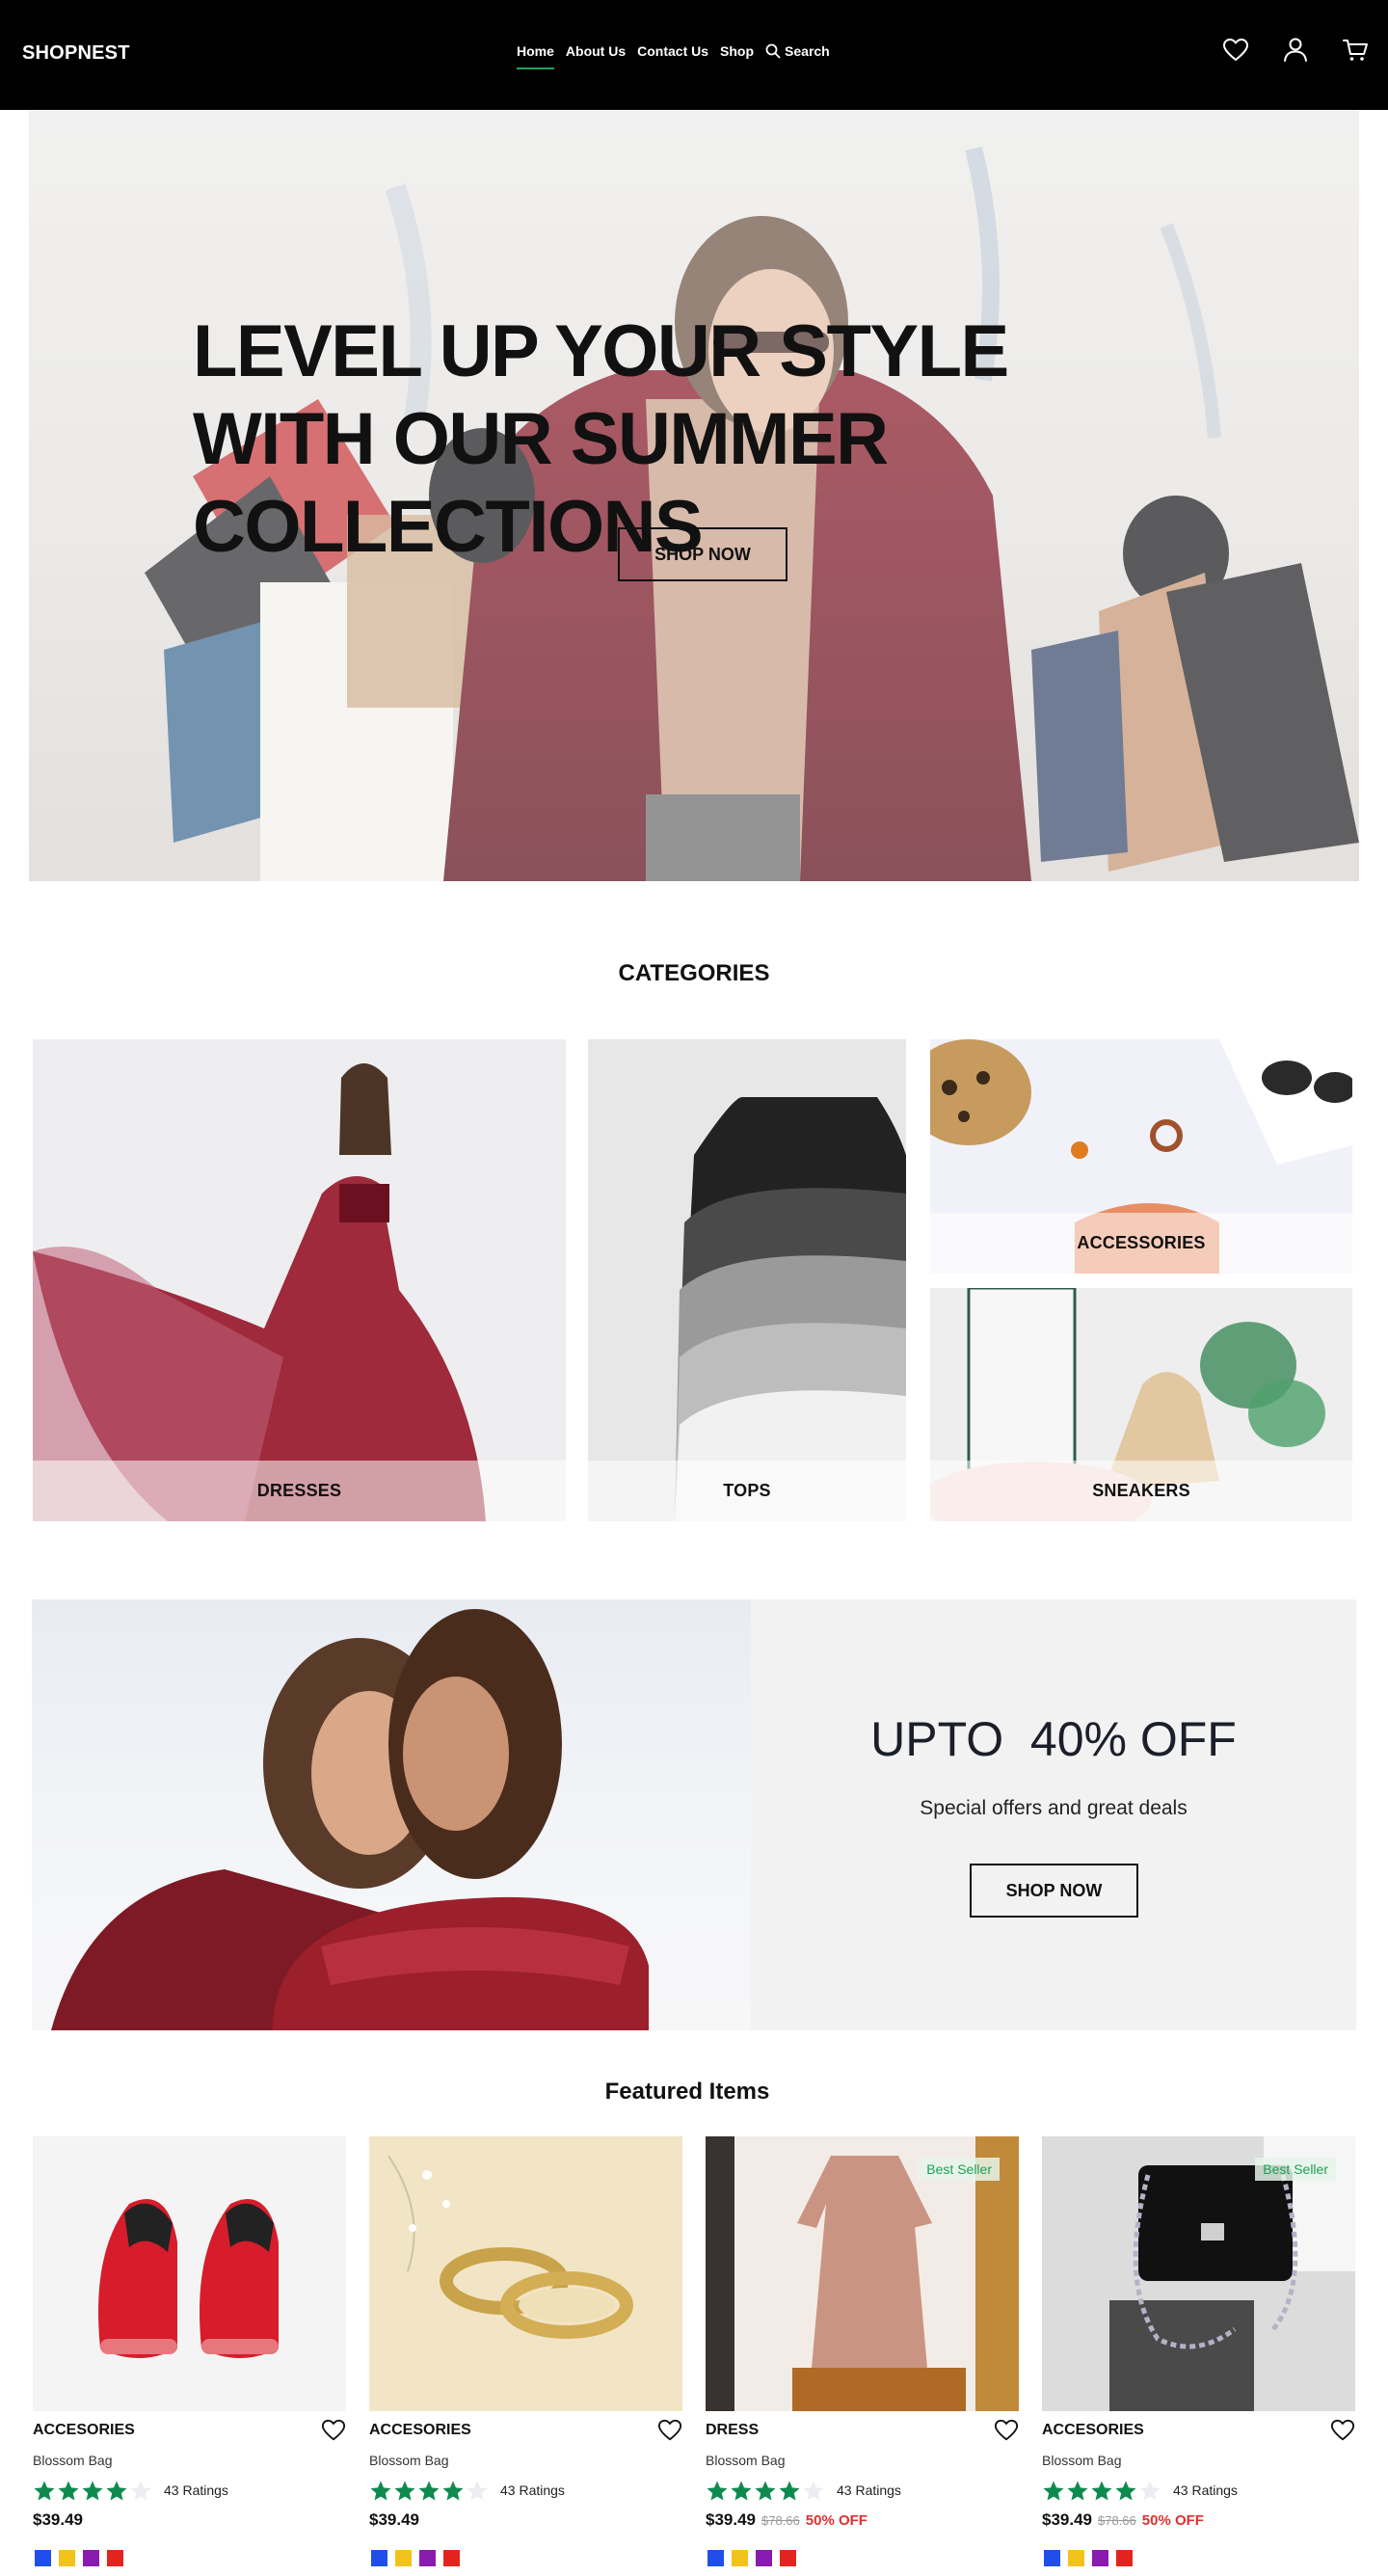  I want to click on categories-title: CATEGORIES, so click(694, 973).